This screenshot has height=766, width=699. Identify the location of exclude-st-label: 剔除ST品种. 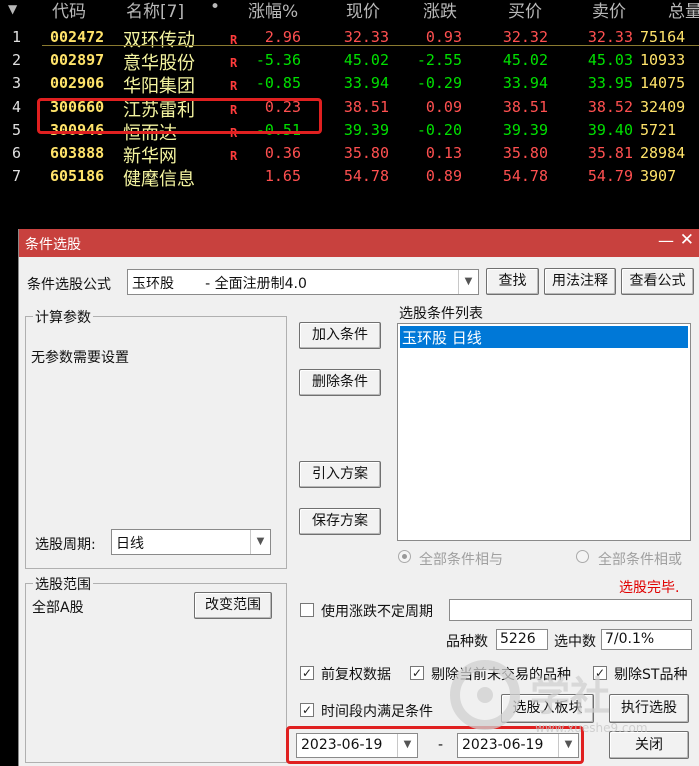
(651, 675).